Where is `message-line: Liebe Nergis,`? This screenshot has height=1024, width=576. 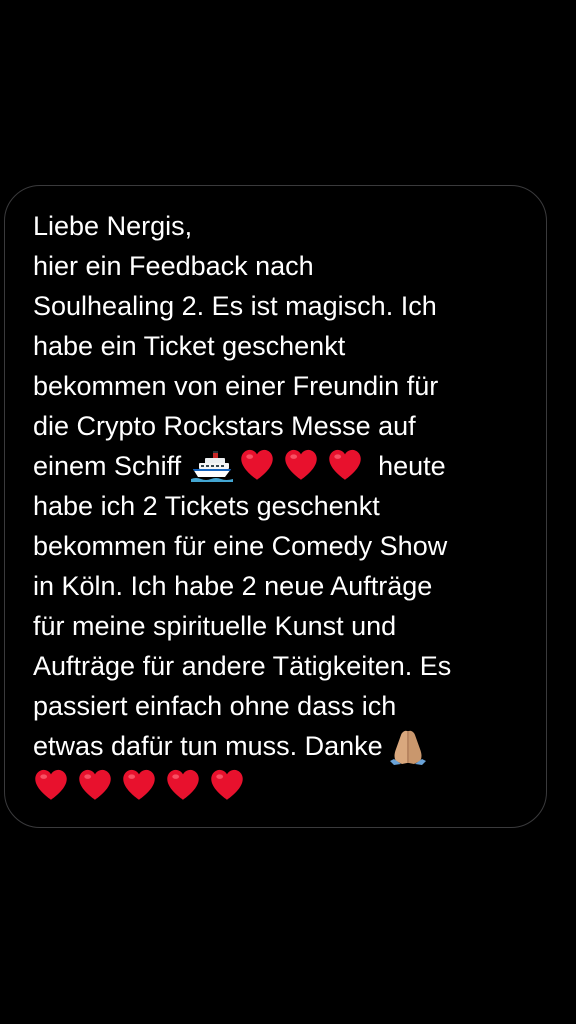 message-line: Liebe Nergis, is located at coordinates (113, 226).